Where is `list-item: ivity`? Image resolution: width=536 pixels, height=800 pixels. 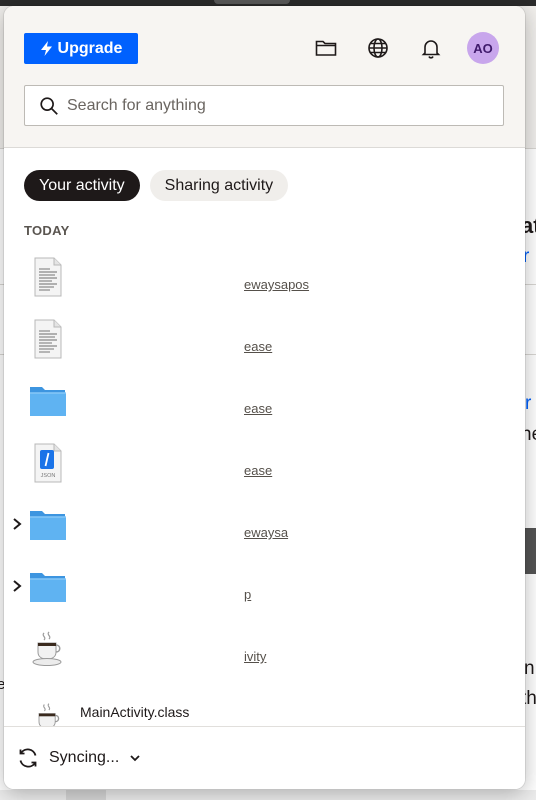 list-item: ivity is located at coordinates (264, 654).